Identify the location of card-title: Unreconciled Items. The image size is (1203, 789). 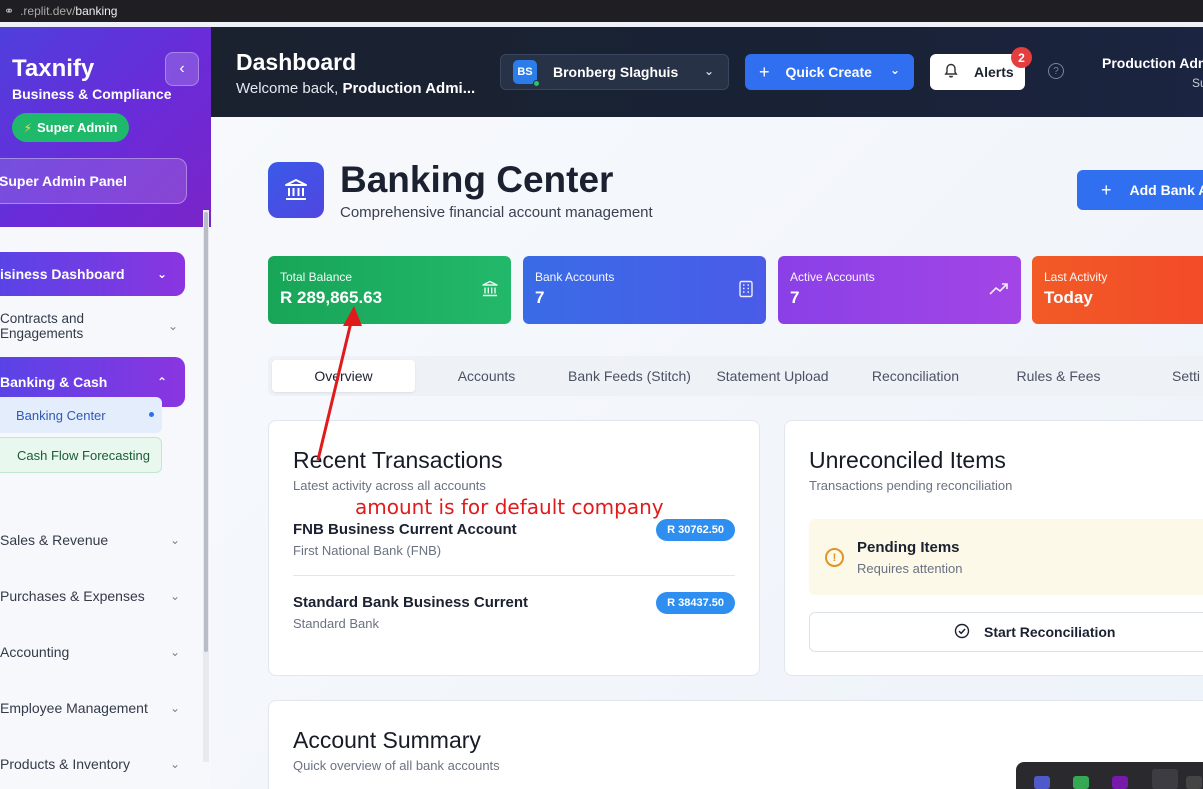
(907, 460).